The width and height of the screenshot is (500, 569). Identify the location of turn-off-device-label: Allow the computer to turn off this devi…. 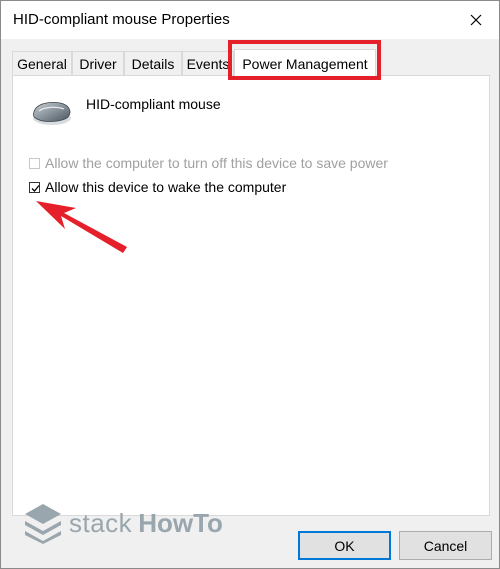
(216, 163).